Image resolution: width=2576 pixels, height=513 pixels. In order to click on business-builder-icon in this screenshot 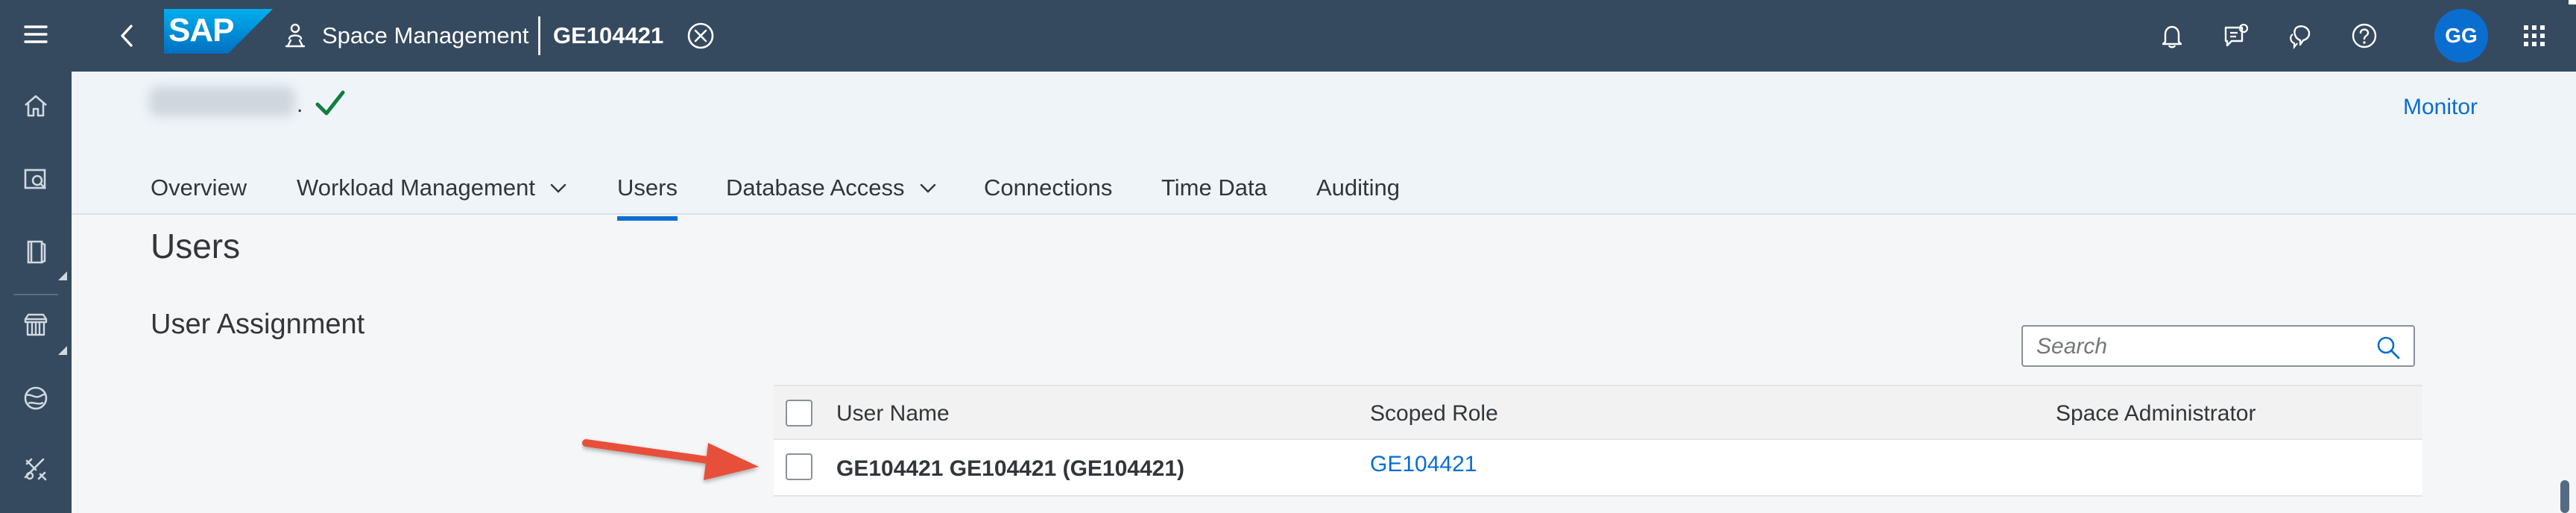, I will do `click(36, 252)`.